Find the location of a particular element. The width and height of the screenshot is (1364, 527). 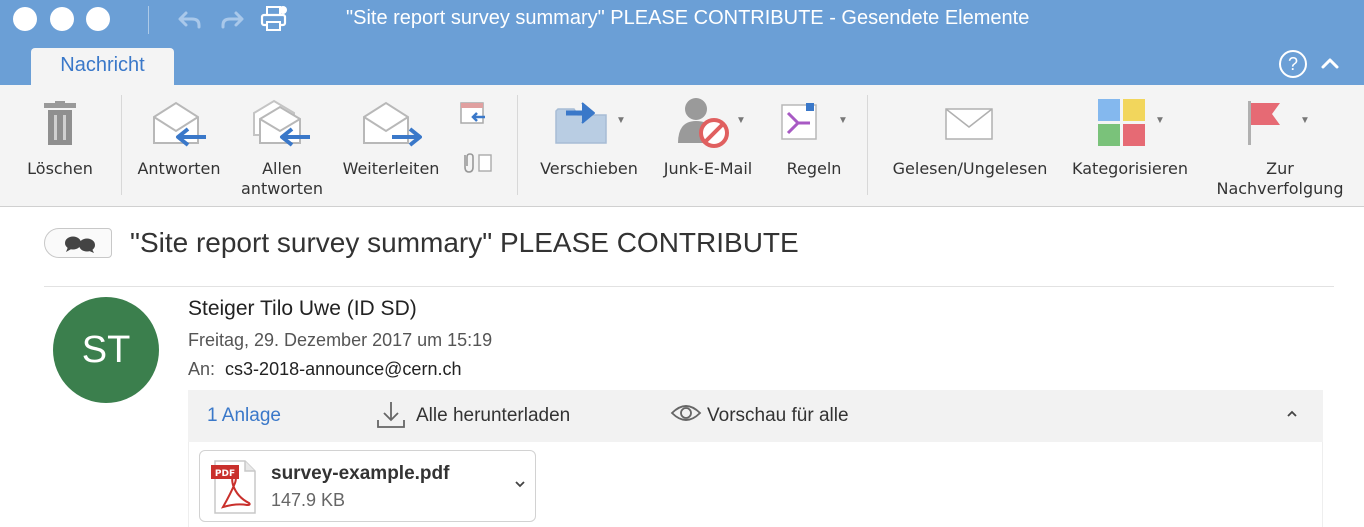

attachment-count: 1 Anlage is located at coordinates (244, 416).